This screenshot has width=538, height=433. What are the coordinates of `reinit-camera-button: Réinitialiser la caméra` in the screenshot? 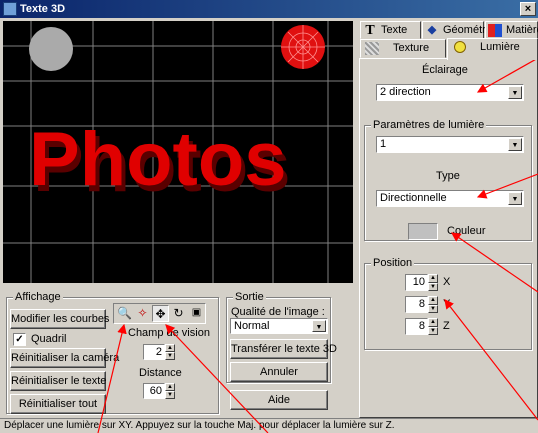 It's located at (64, 358).